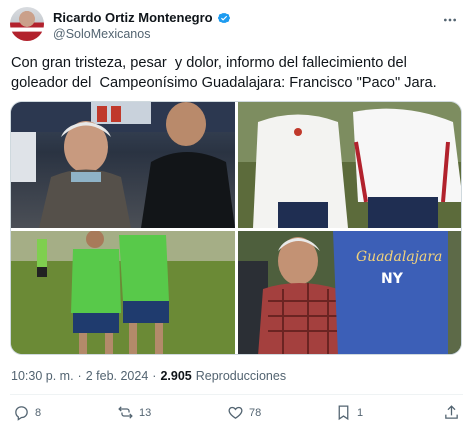  Describe the element at coordinates (42, 376) in the screenshot. I see `tweet-time: 10:30 p. m.` at that location.